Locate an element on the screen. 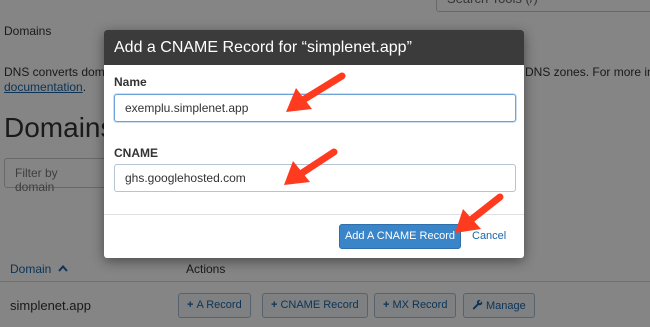 This screenshot has width=650, height=327. cancel-button: Cancel is located at coordinates (489, 236).